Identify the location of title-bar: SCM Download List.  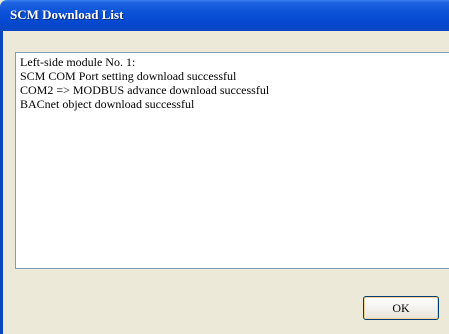
(224, 15).